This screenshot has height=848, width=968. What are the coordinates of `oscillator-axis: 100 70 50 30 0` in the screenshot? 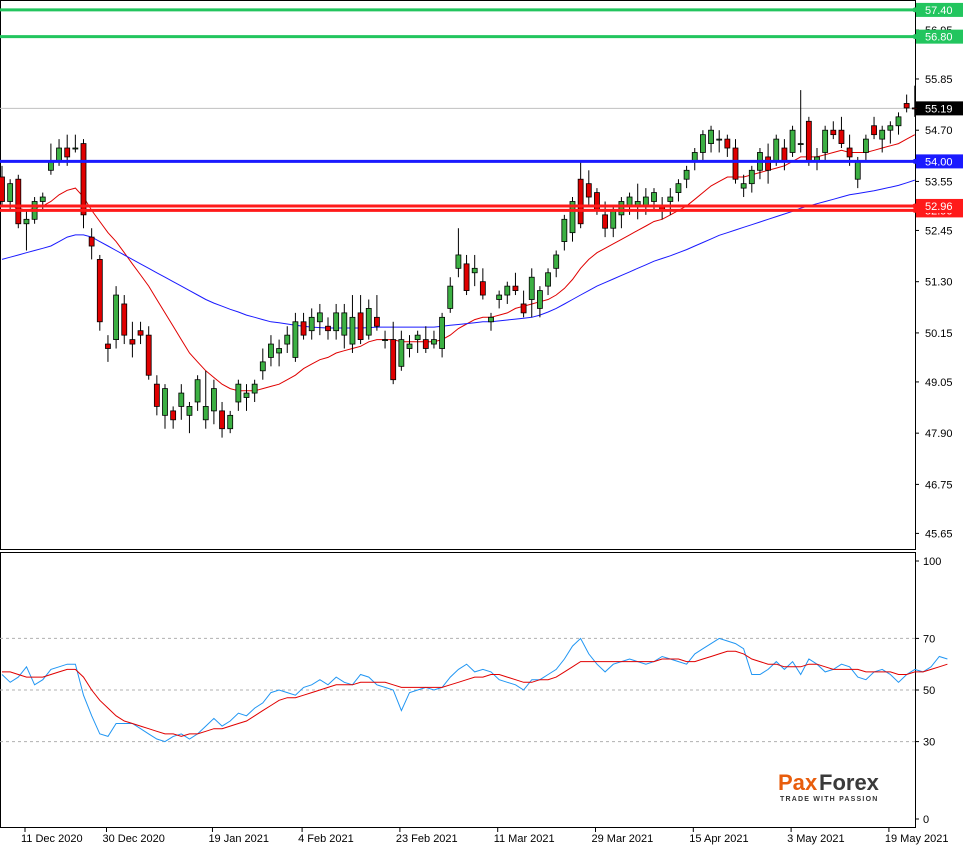 It's located at (928, 691).